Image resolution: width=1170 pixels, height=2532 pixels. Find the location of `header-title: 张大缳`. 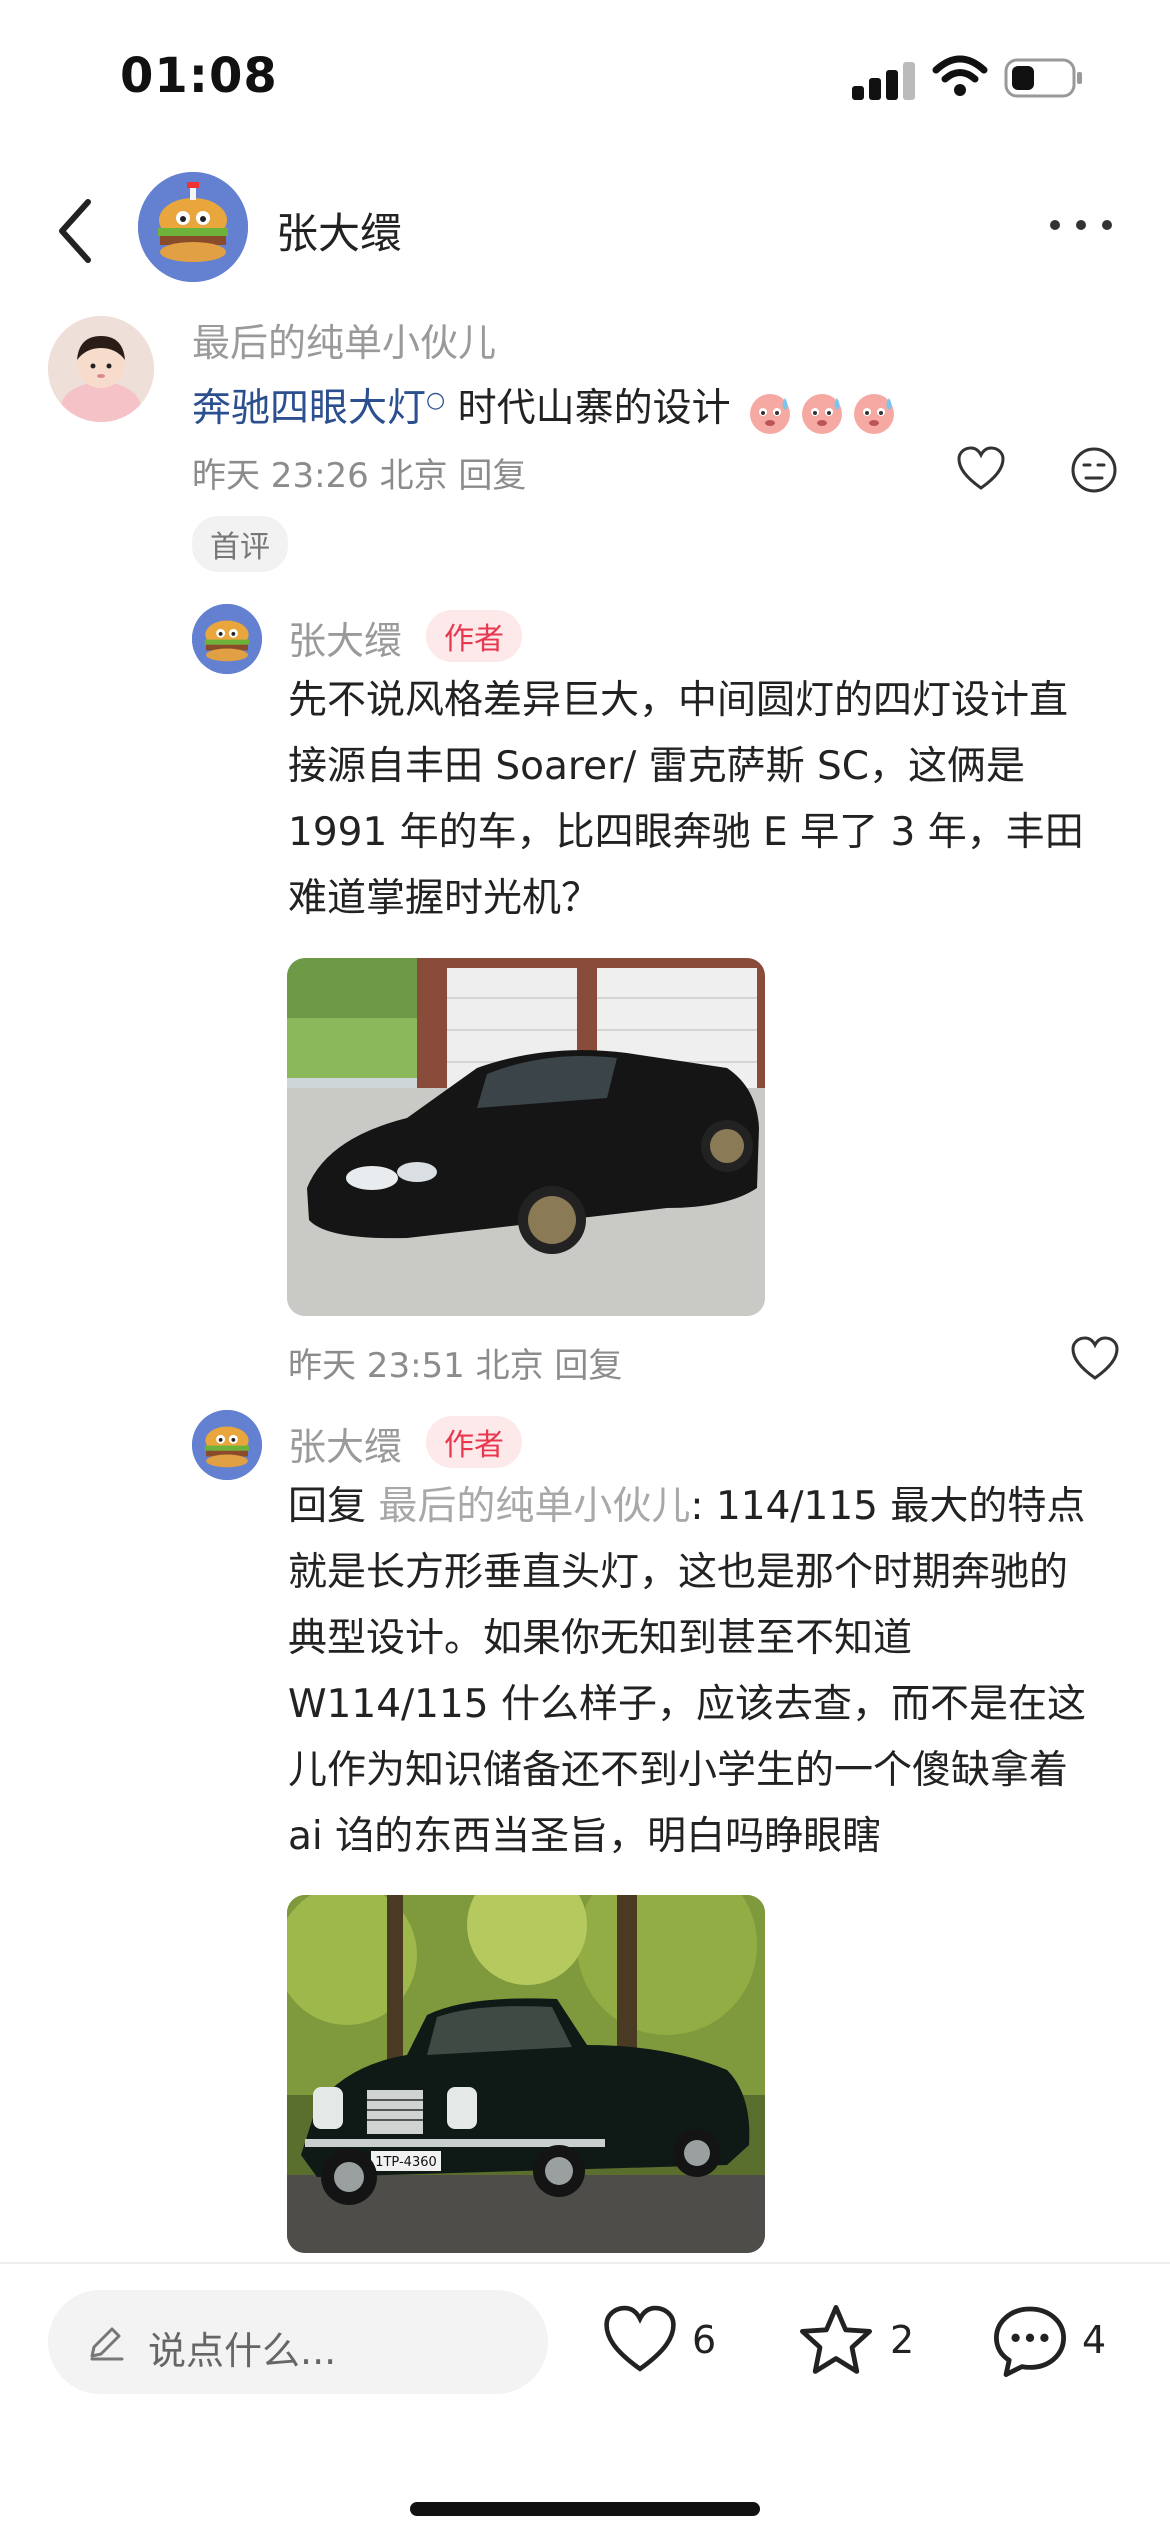

header-title: 张大缳 is located at coordinates (339, 233).